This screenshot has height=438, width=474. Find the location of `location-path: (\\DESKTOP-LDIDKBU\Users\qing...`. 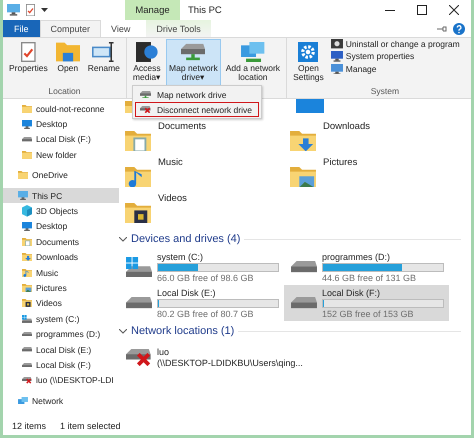

location-path: (\\DESKTOP-LDIDKBU\Users\qing... is located at coordinates (230, 363).